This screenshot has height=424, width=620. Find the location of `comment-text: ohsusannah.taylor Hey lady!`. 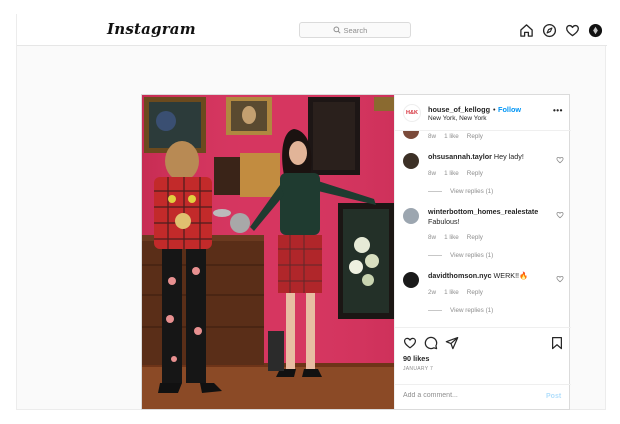

comment-text: ohsusannah.taylor Hey lady! is located at coordinates (490, 157).